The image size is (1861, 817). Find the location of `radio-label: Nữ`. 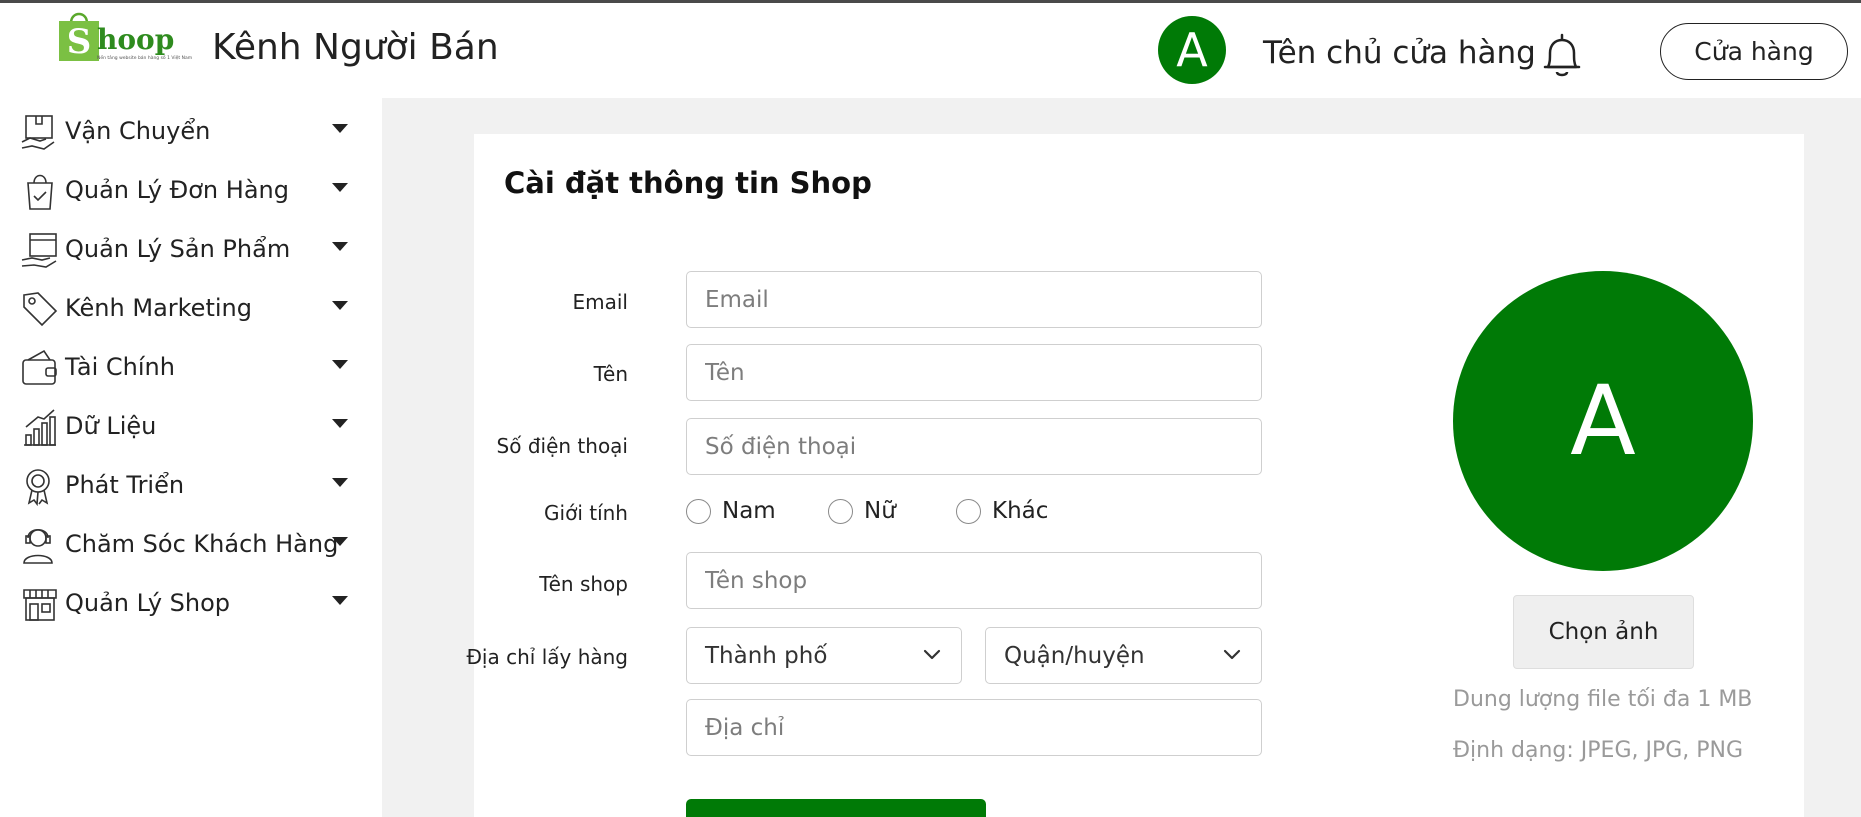

radio-label: Nữ is located at coordinates (880, 511).